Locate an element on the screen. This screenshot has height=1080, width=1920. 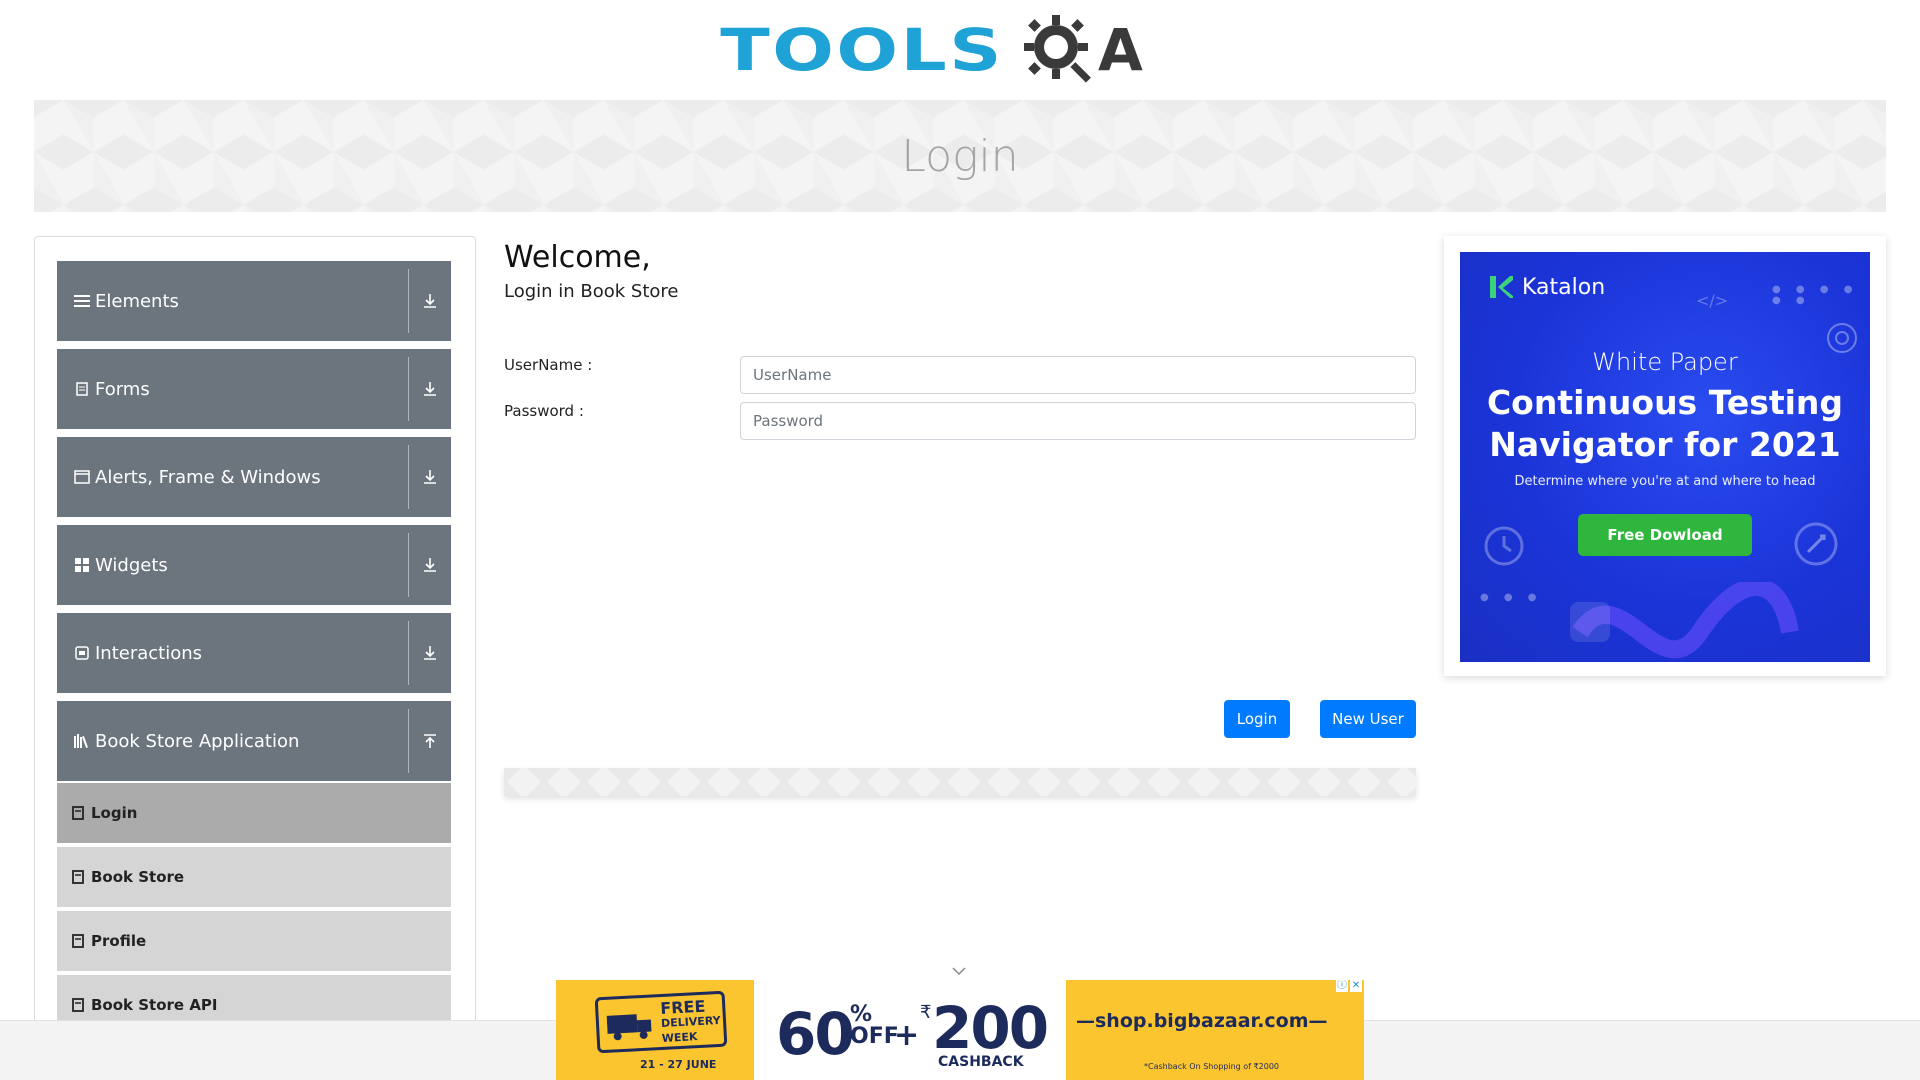
code-icon: </> is located at coordinates (1712, 300).